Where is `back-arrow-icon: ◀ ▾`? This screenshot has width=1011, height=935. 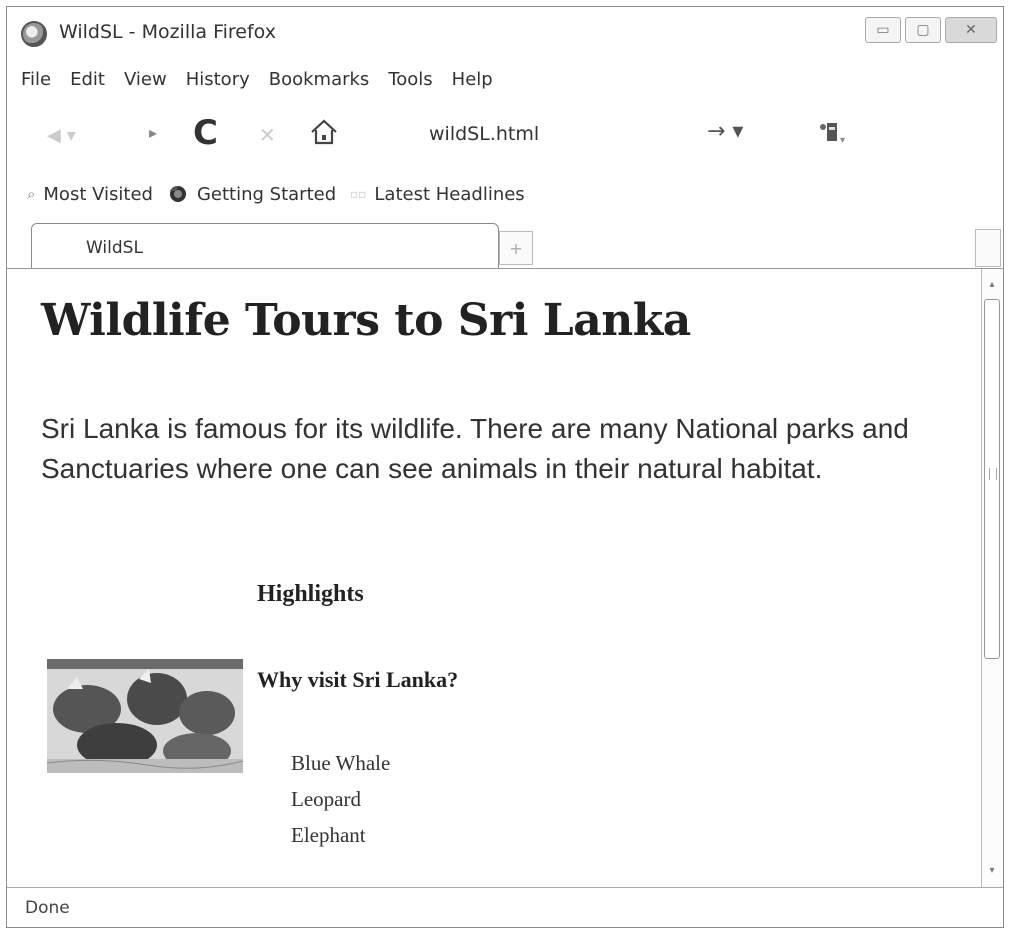 back-arrow-icon: ◀ ▾ is located at coordinates (61, 135).